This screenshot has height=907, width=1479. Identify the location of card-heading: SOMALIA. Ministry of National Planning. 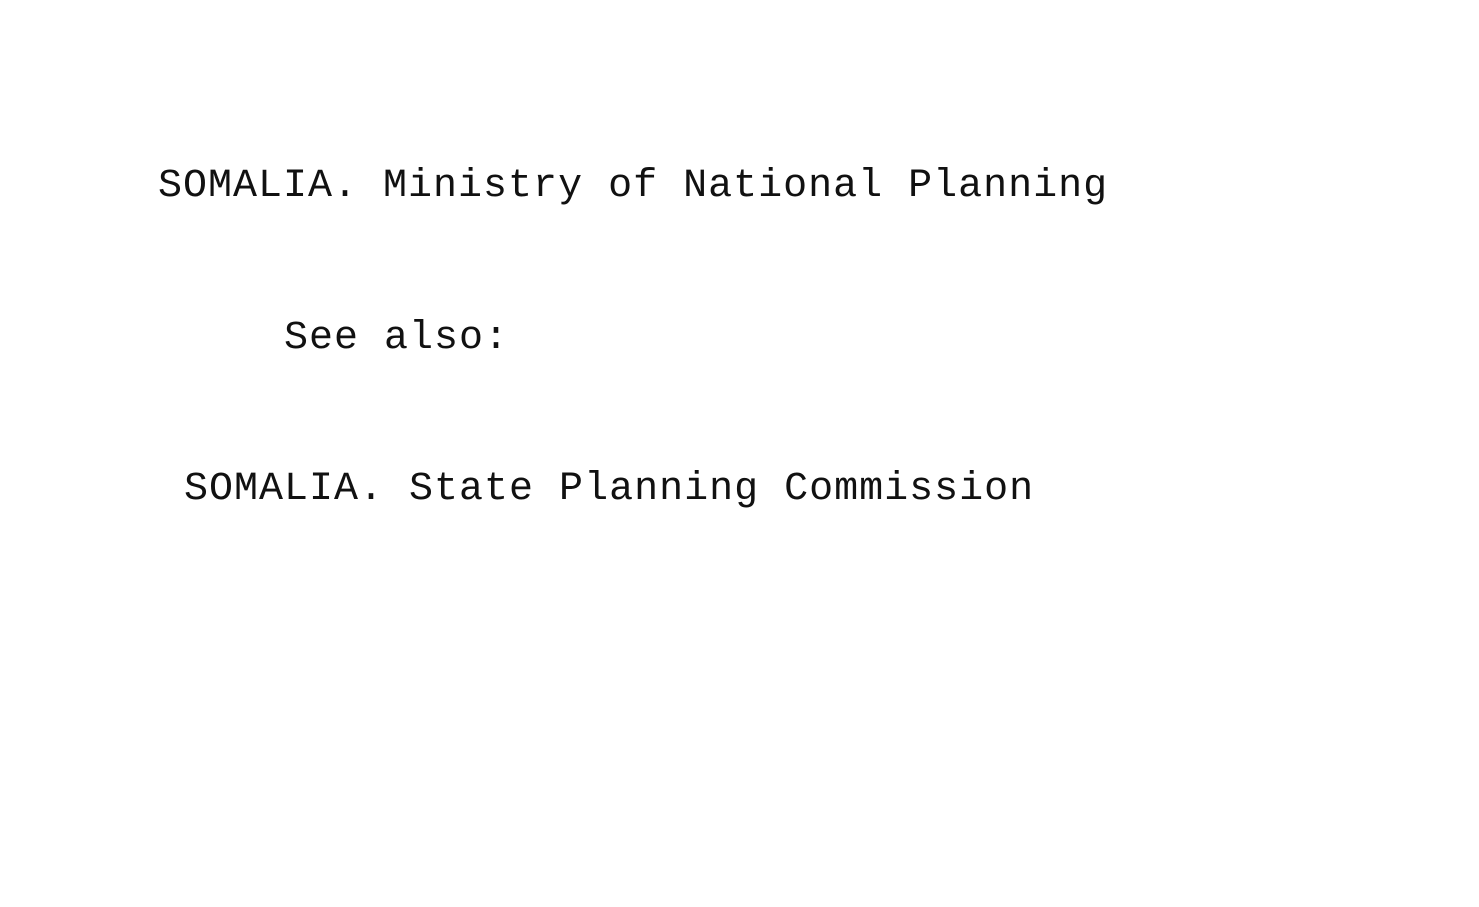
(633, 186).